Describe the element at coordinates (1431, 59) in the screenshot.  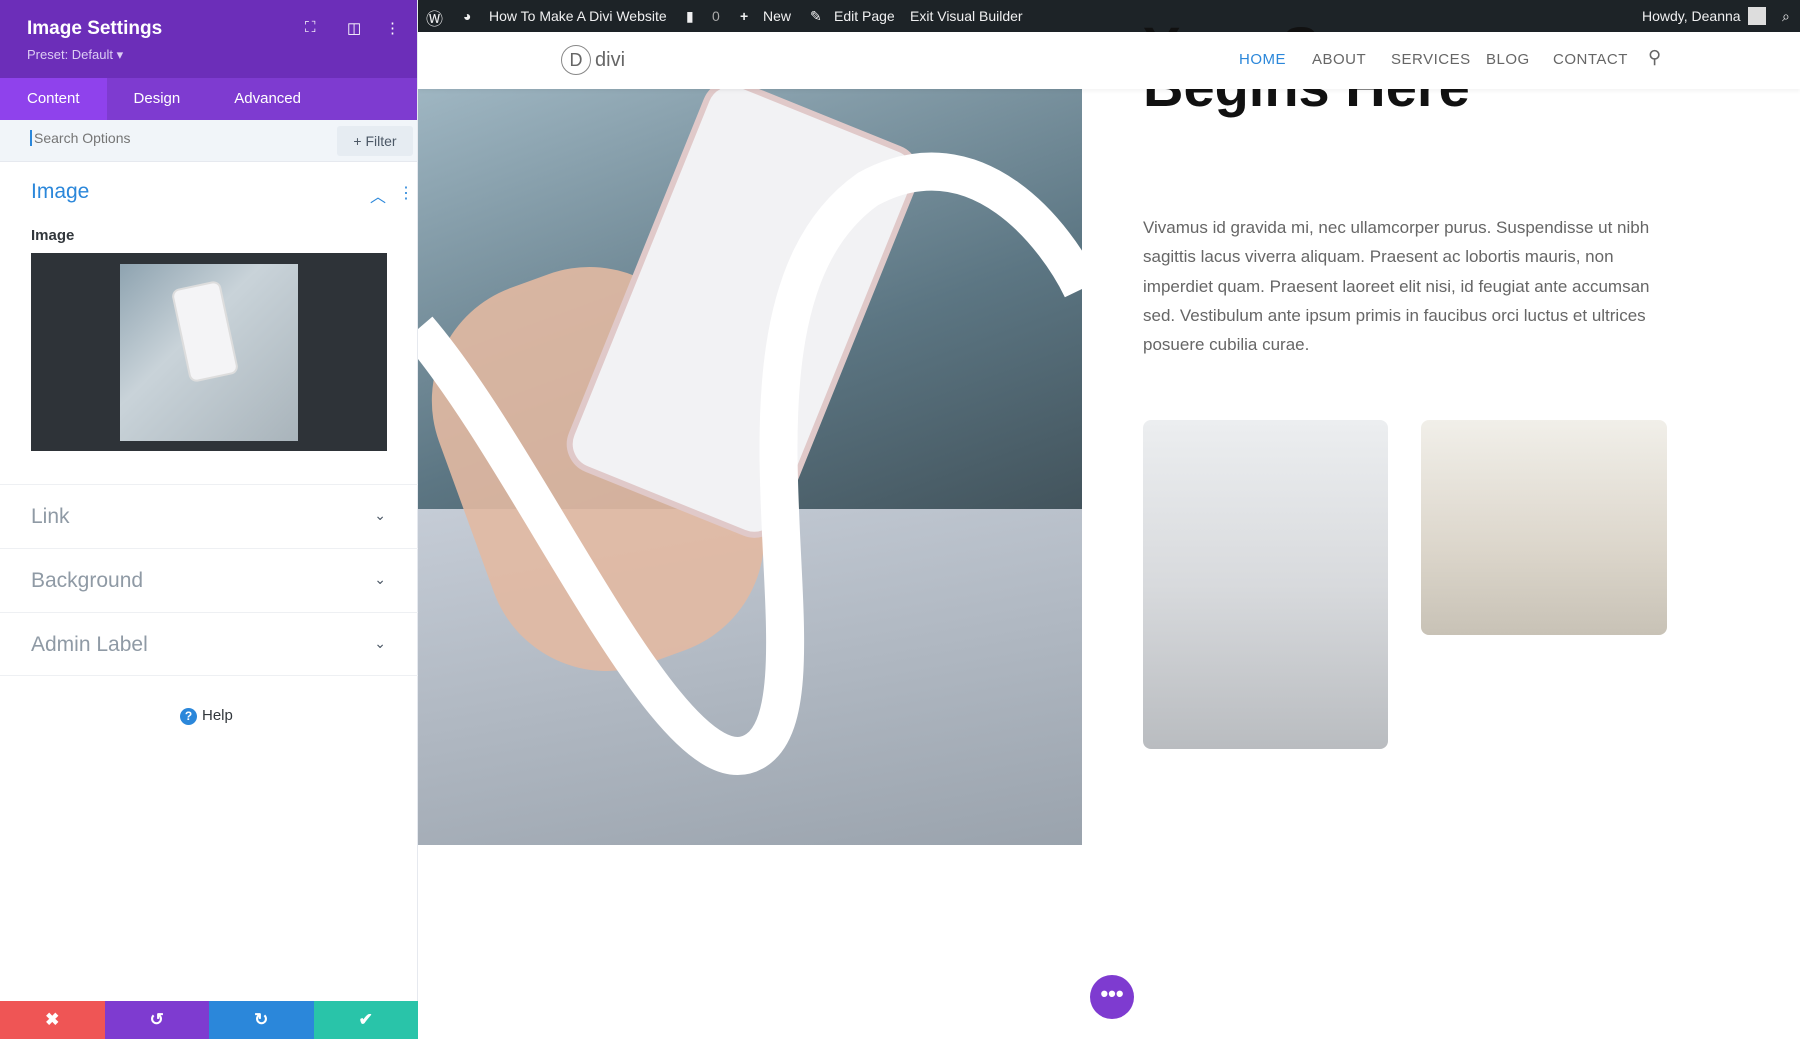
I see `nav-services: SERVICES` at that location.